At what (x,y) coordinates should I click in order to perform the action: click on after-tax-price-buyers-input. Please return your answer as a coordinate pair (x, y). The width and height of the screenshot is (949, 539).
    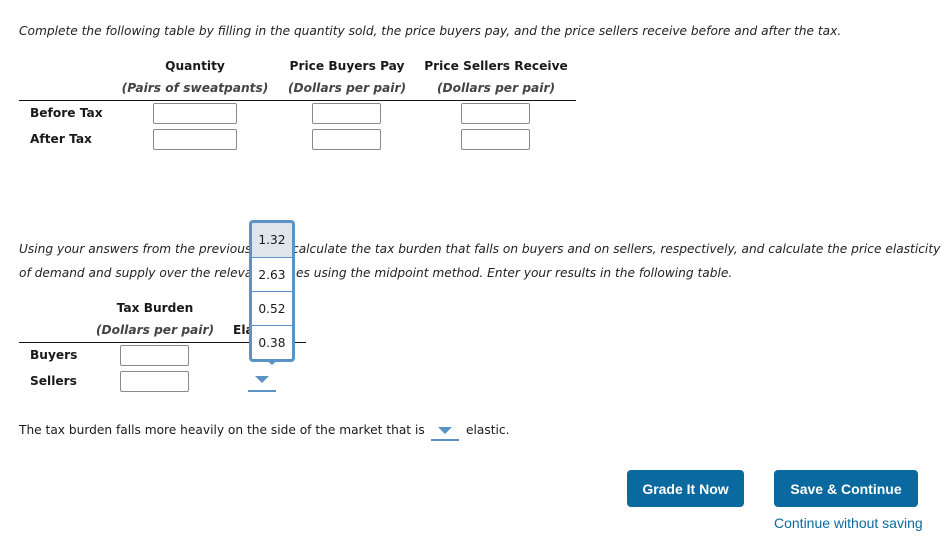
    Looking at the image, I should click on (346, 139).